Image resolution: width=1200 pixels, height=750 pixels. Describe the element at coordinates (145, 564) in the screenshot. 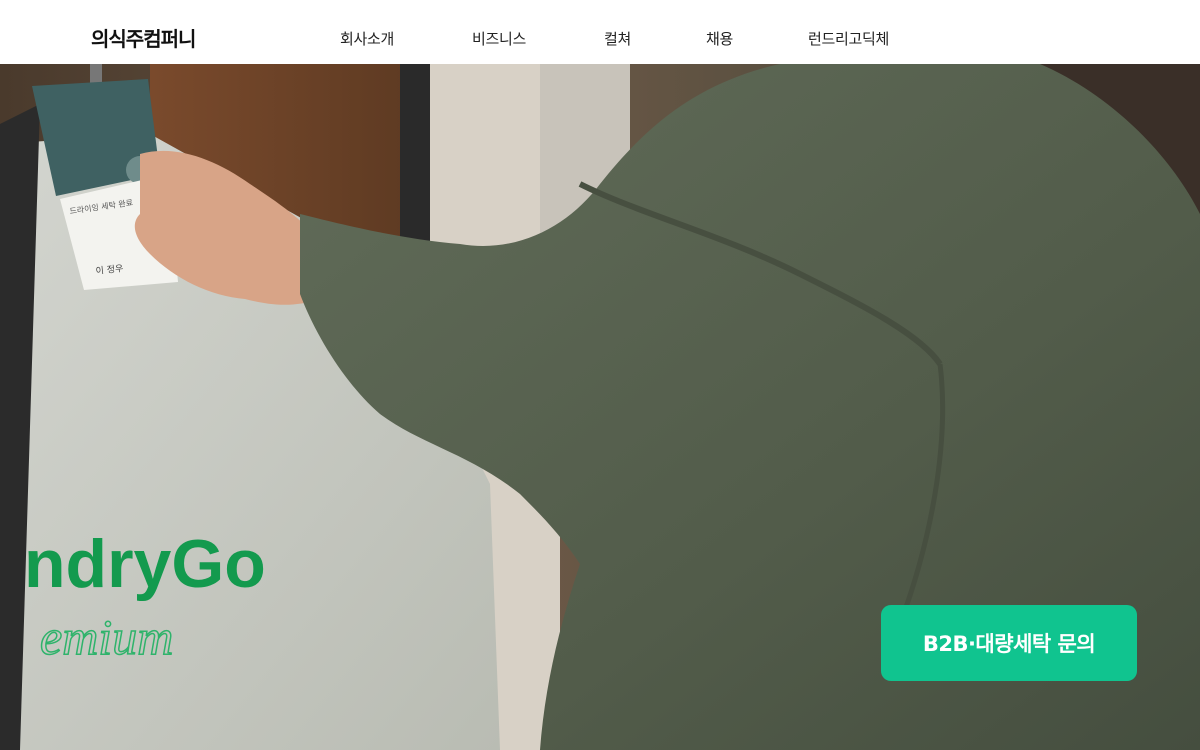

I see `bag-brand-text: ndryGo` at that location.